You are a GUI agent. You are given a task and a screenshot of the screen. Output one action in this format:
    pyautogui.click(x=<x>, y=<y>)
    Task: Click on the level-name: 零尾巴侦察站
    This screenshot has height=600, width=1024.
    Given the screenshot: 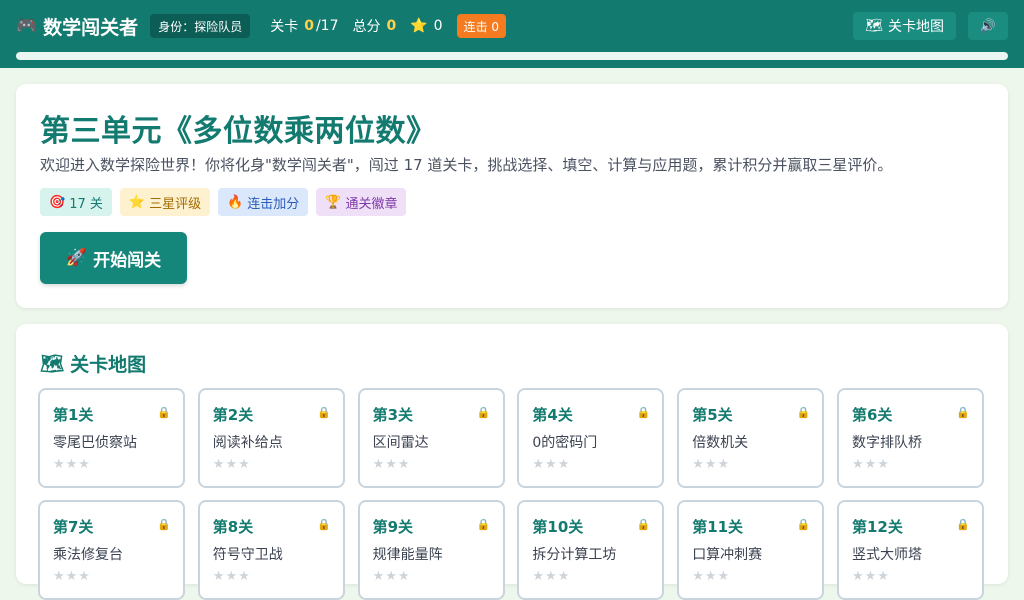 What is the action you would take?
    pyautogui.click(x=95, y=443)
    